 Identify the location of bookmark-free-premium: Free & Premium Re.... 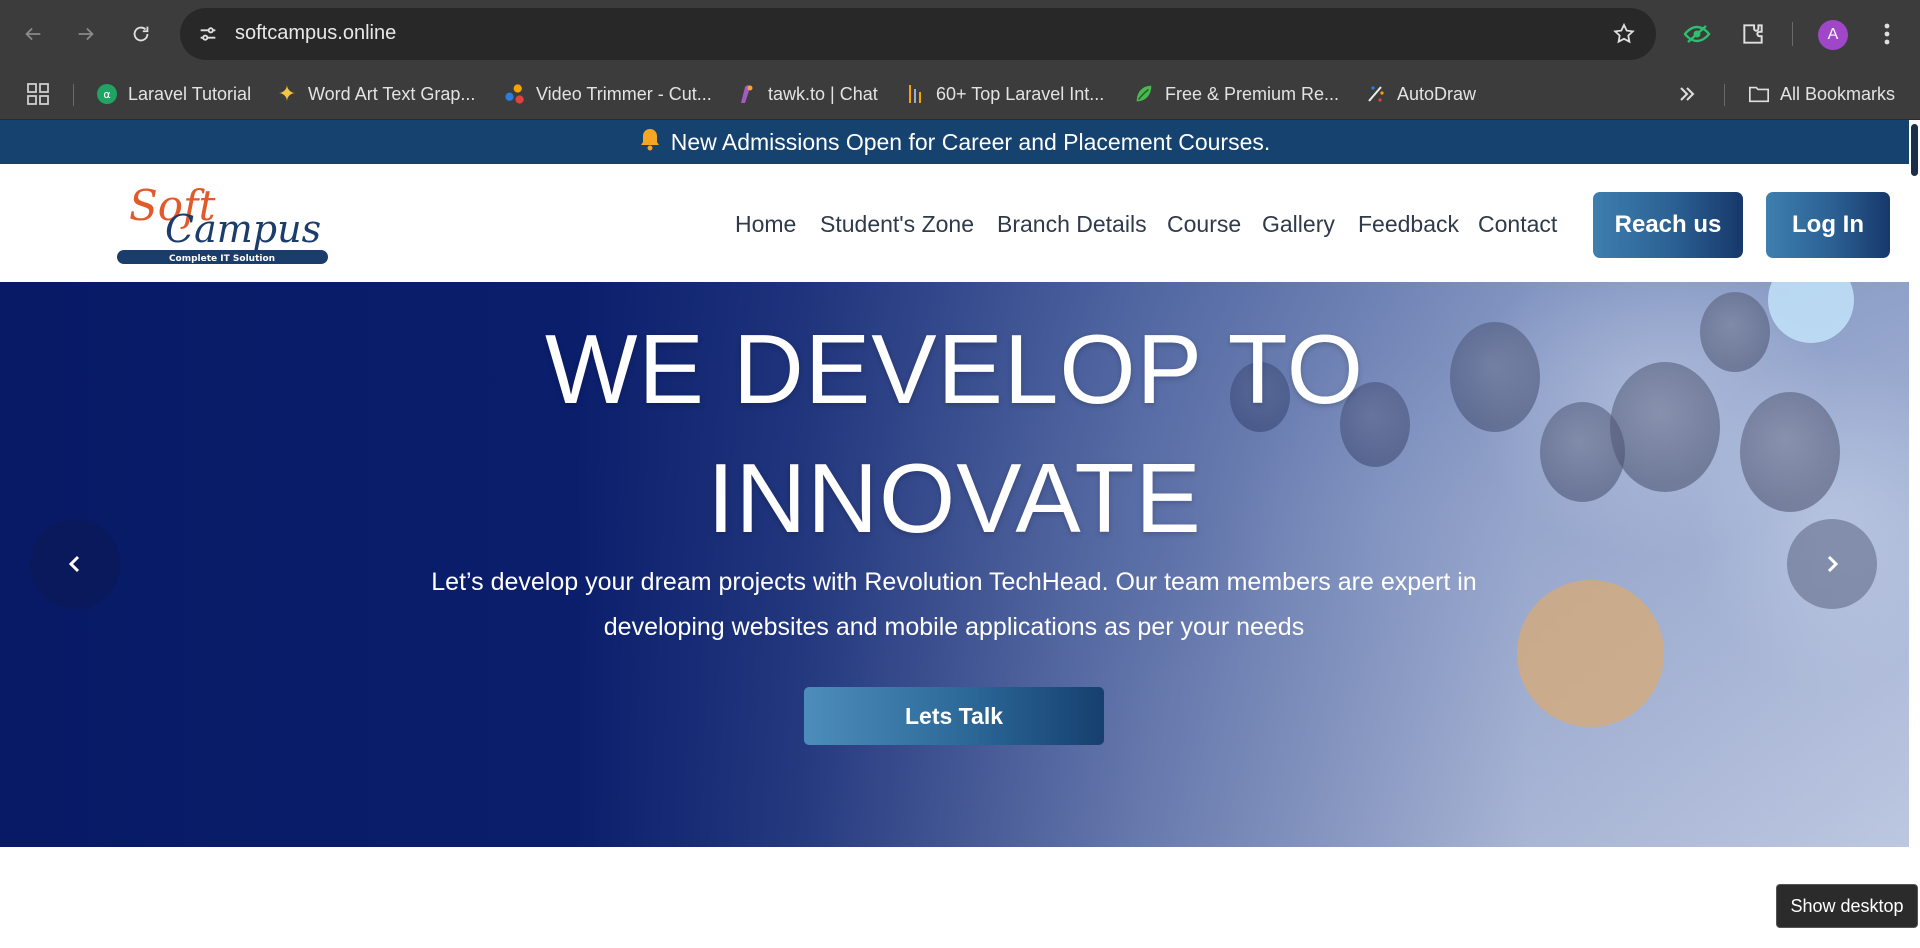
(1236, 94).